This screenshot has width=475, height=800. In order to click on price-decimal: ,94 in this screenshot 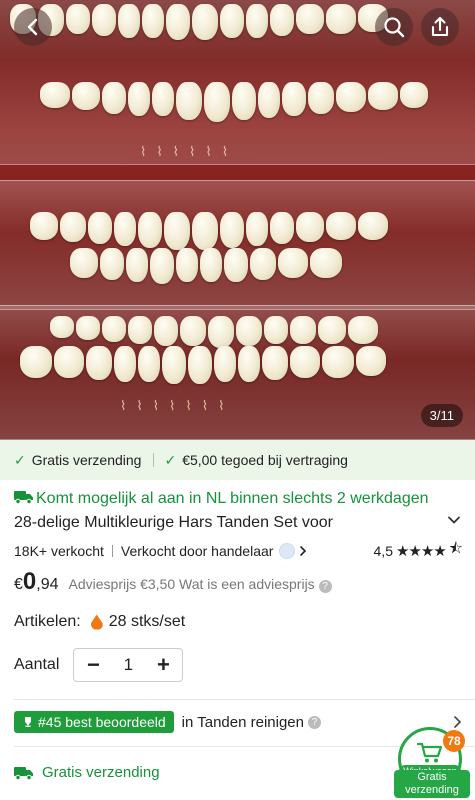, I will do `click(47, 584)`.